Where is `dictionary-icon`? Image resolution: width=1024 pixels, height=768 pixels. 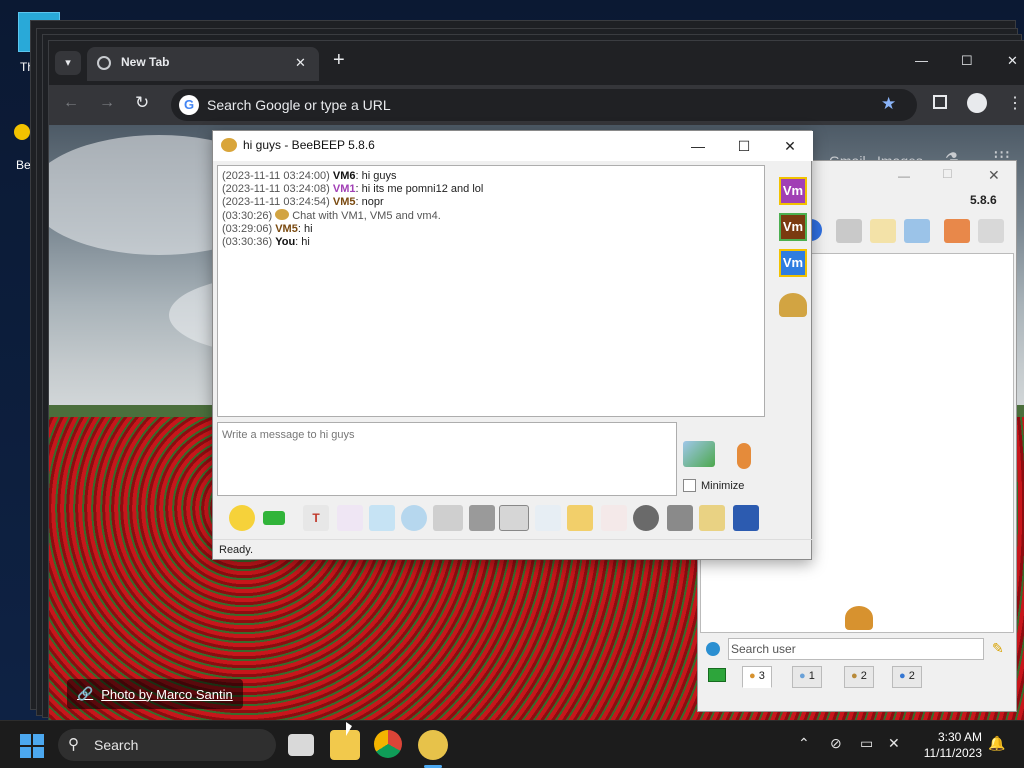 dictionary-icon is located at coordinates (482, 518).